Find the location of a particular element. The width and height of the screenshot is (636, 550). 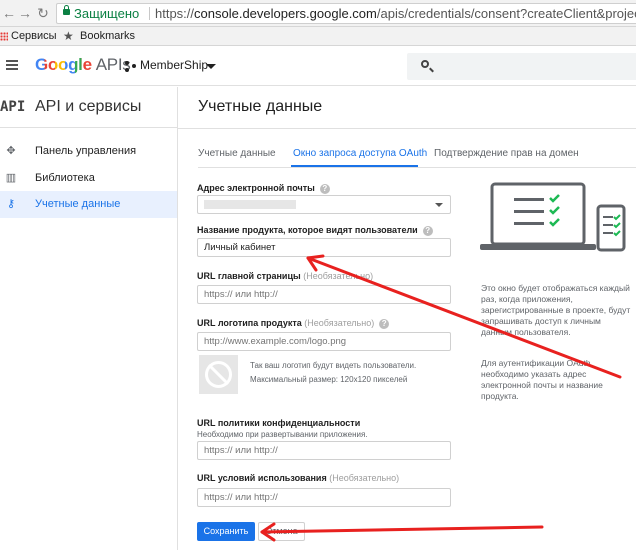

bookmark-bookmarks: Bookmarks is located at coordinates (107, 36).